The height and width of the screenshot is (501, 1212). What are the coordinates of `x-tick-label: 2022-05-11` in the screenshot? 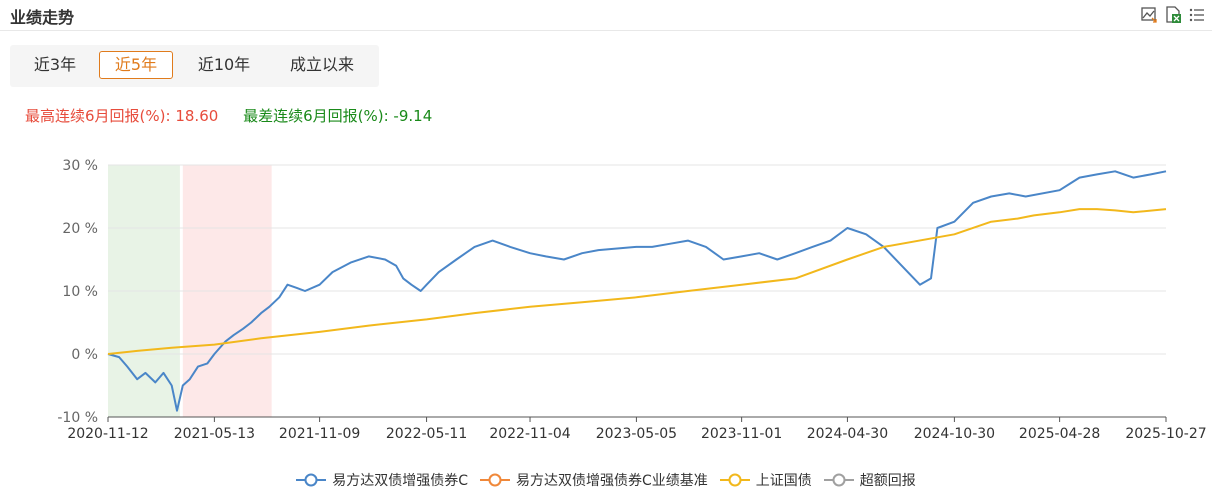 It's located at (426, 434).